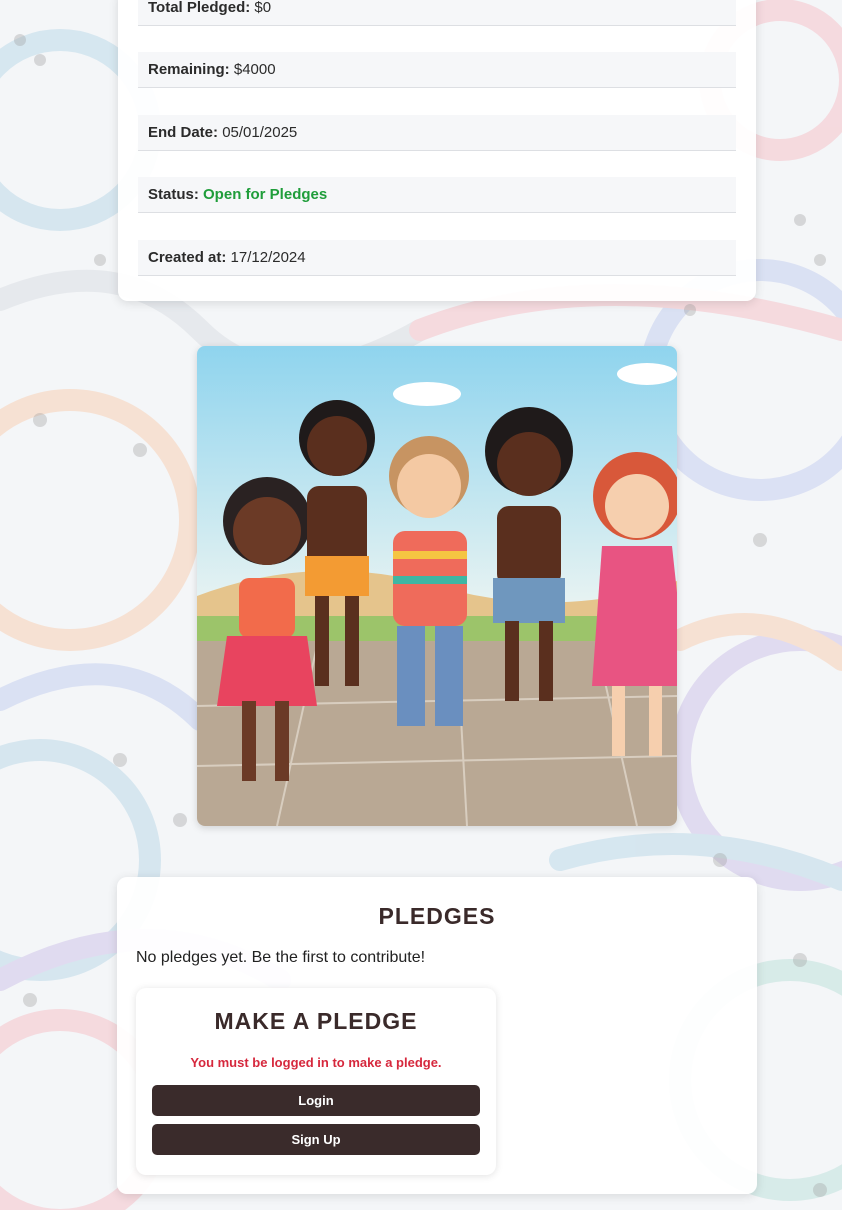 The height and width of the screenshot is (1210, 842). I want to click on total-pledged-row: Total Pledged: $0, so click(437, 13).